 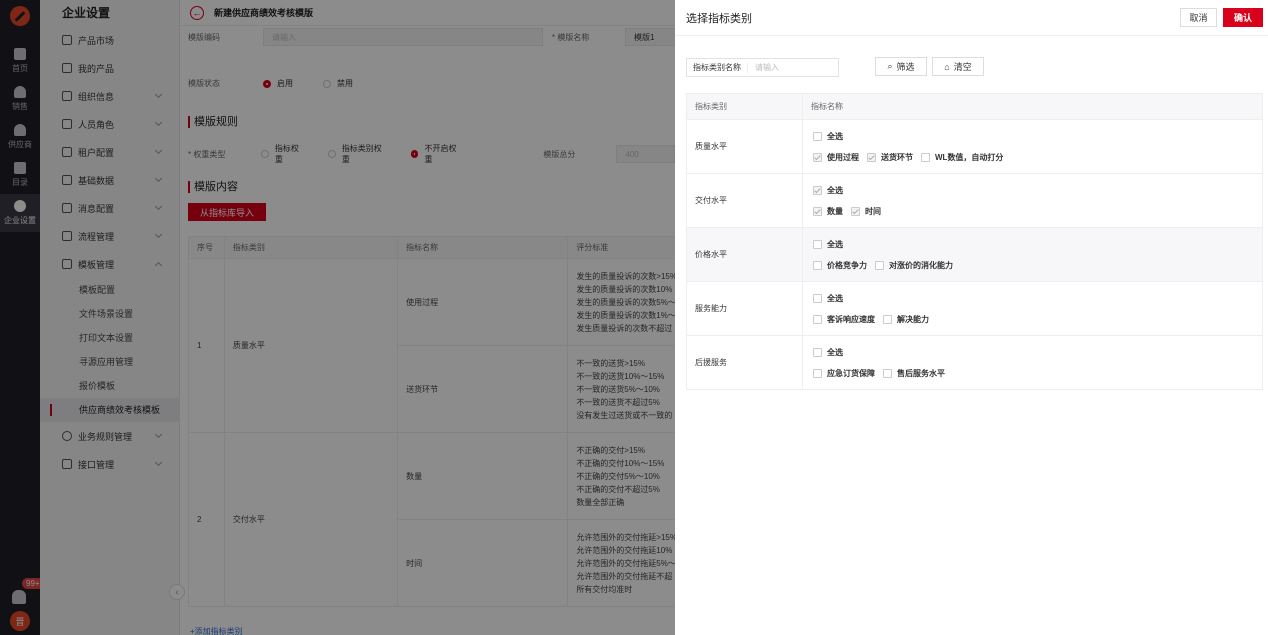 I want to click on row-category: 价格水平, so click(x=744, y=254).